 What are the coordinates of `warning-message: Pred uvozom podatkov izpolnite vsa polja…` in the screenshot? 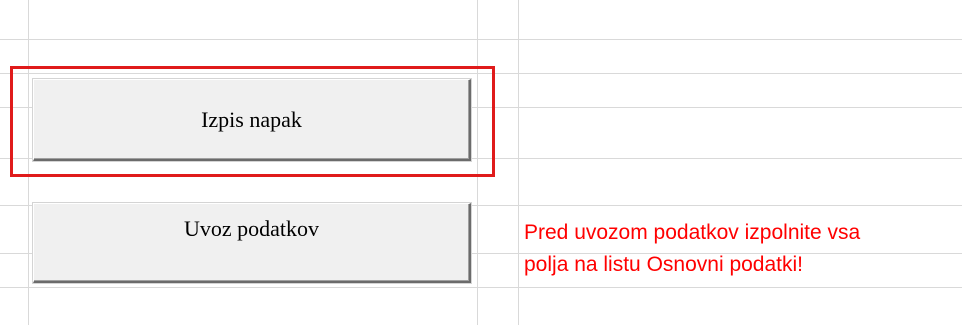 It's located at (739, 249).